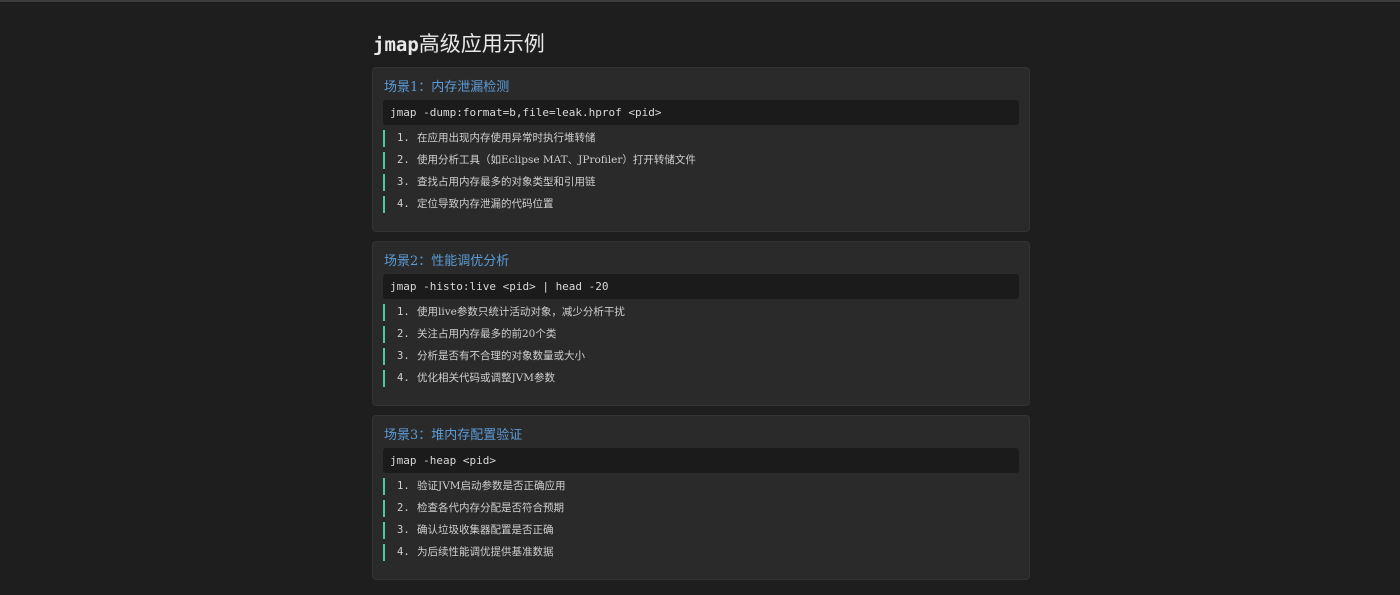 The height and width of the screenshot is (595, 1400). Describe the element at coordinates (485, 204) in the screenshot. I see `step-text: 定位导致内存泄漏的代码位置` at that location.